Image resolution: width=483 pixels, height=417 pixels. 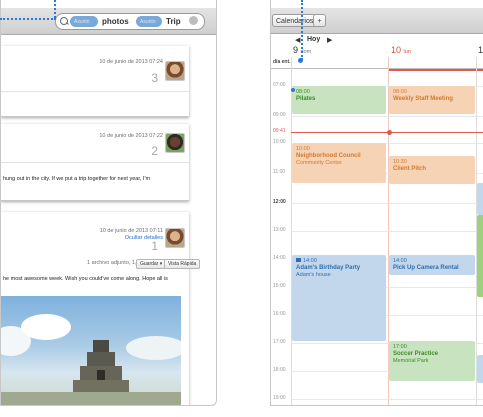 I want to click on event-soccer-practice: 17:00 Soccer Practice Memorial Park, so click(x=432, y=361).